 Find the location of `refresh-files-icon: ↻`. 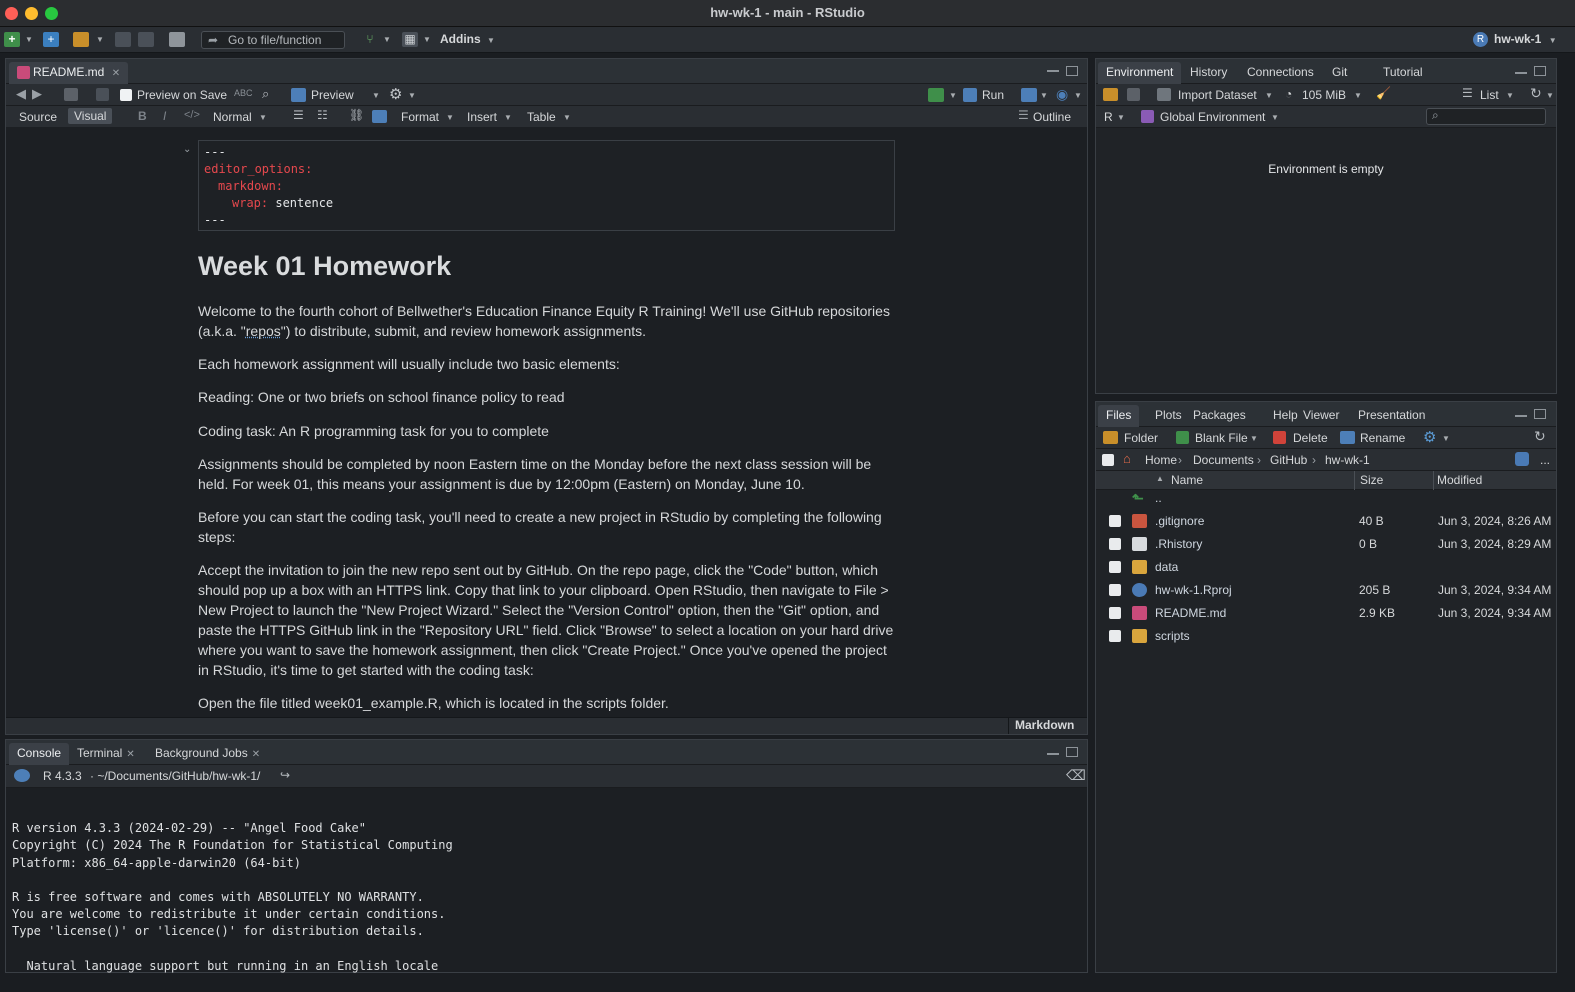

refresh-files-icon: ↻ is located at coordinates (1540, 436).